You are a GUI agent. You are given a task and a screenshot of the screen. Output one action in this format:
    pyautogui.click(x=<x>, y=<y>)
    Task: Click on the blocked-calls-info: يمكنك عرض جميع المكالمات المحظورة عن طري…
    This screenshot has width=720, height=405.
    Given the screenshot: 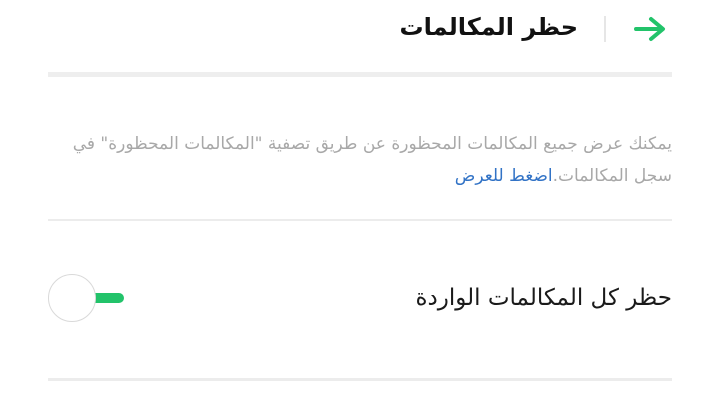 What is the action you would take?
    pyautogui.click(x=360, y=160)
    